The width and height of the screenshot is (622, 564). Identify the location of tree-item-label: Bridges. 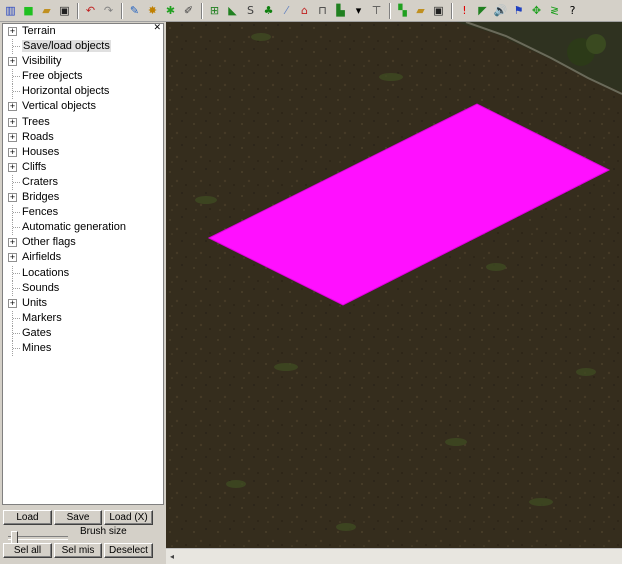
(41, 197).